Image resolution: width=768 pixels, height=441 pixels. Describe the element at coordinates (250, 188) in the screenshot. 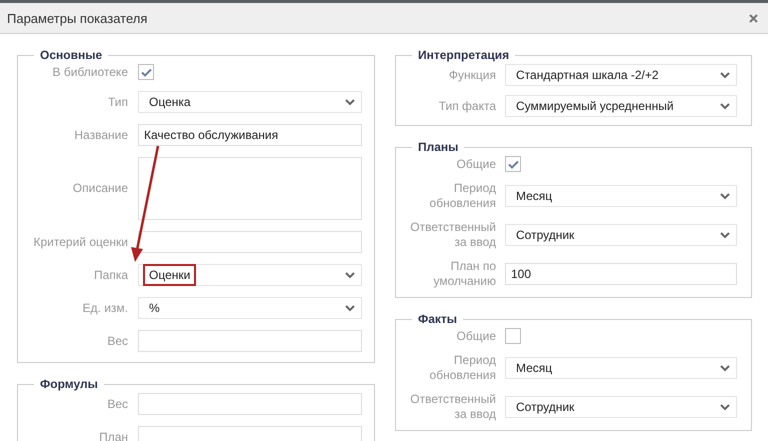

I see `text-area` at that location.